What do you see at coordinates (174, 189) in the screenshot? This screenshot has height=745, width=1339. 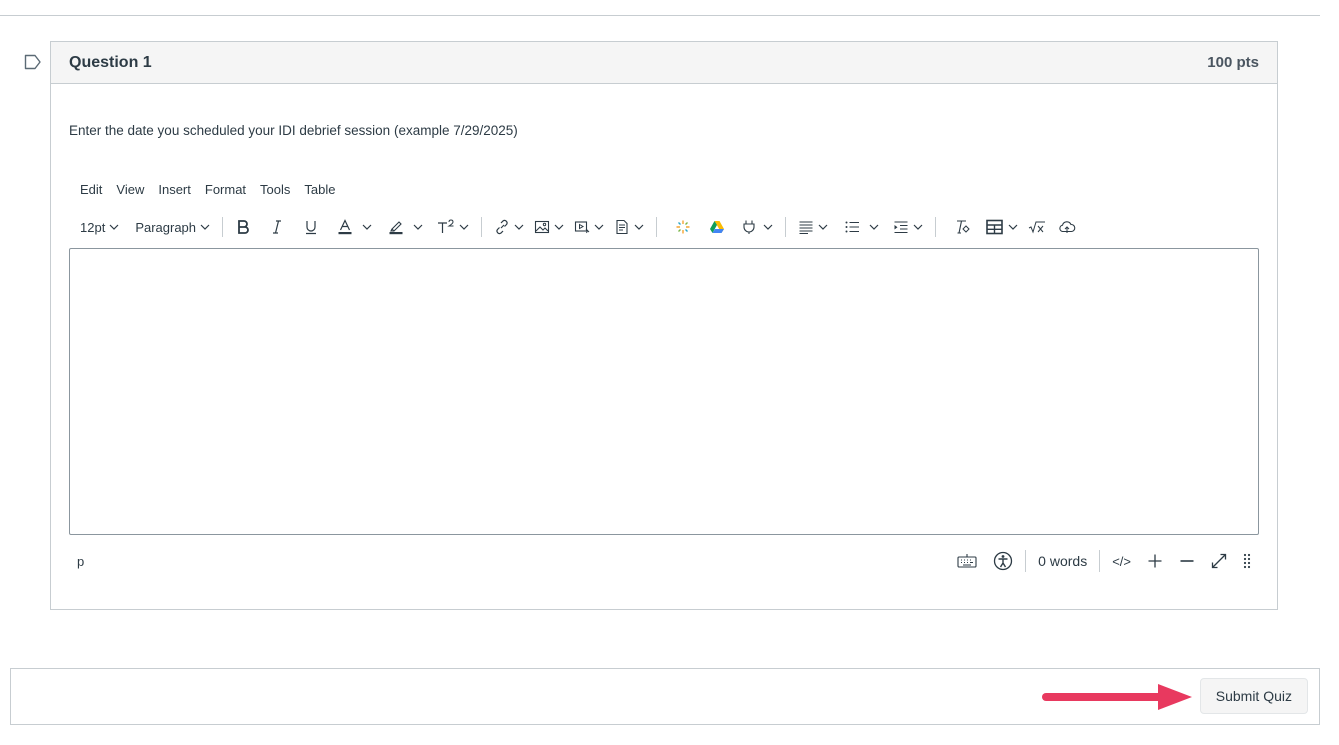 I see `menu-insert: Insert` at bounding box center [174, 189].